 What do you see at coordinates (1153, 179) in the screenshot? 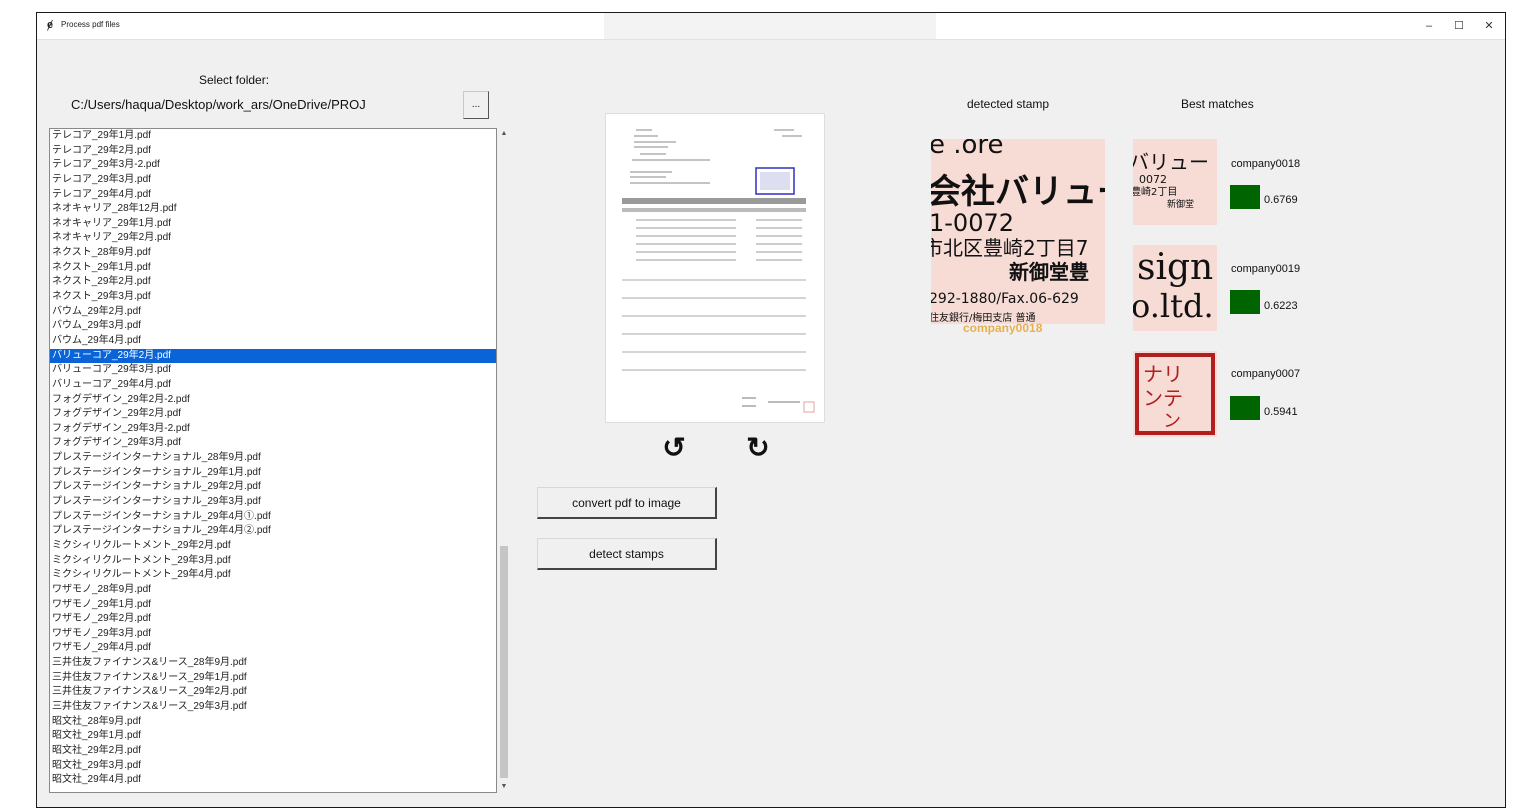
I see `match-stamp-text: 0072` at bounding box center [1153, 179].